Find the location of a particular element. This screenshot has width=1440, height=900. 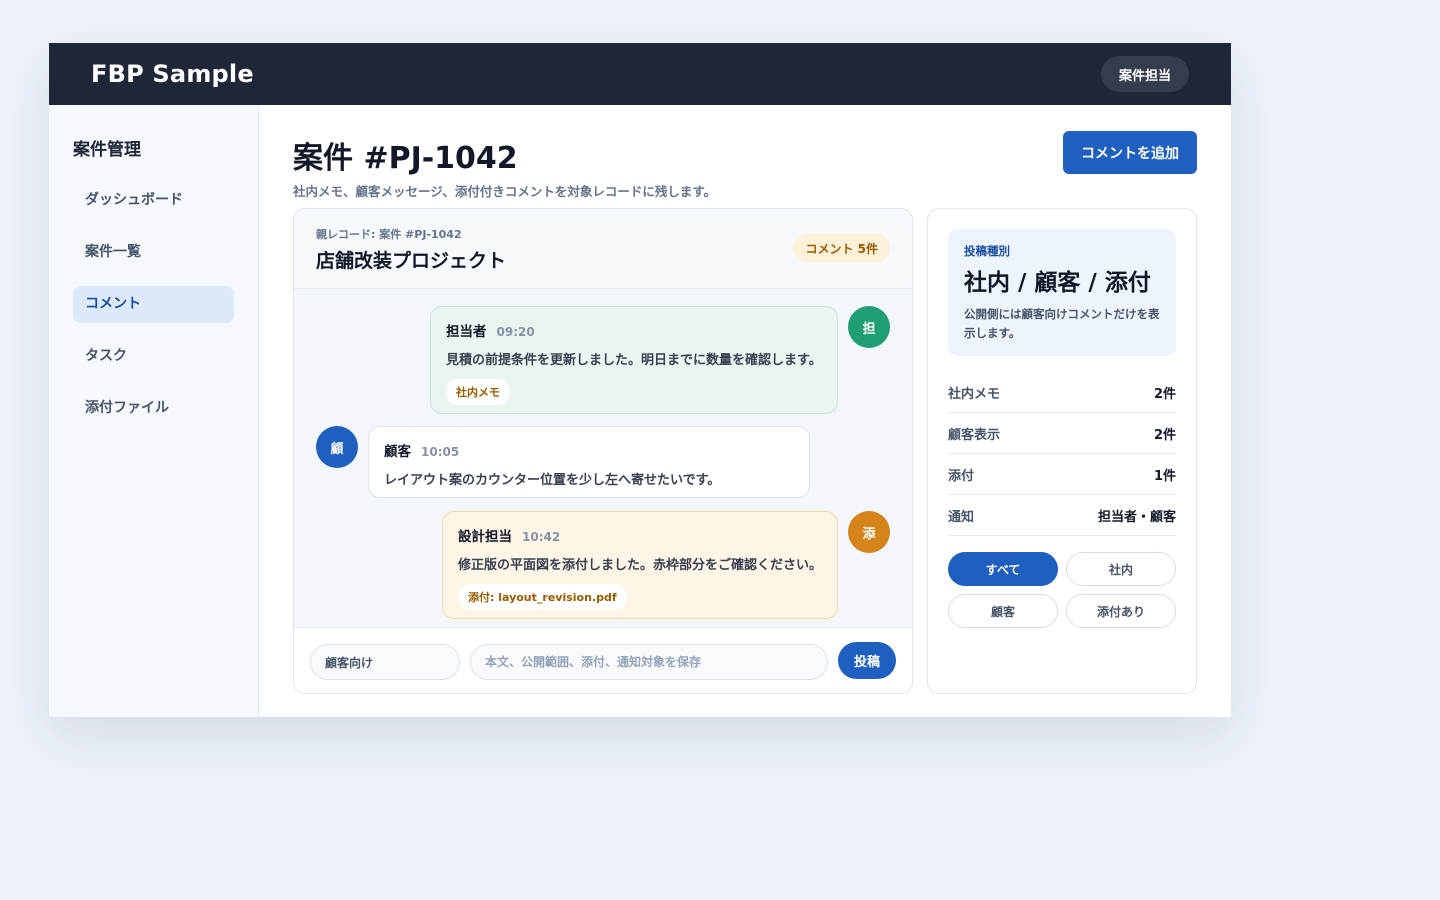

stat-label: 顧客表示 is located at coordinates (974, 435).